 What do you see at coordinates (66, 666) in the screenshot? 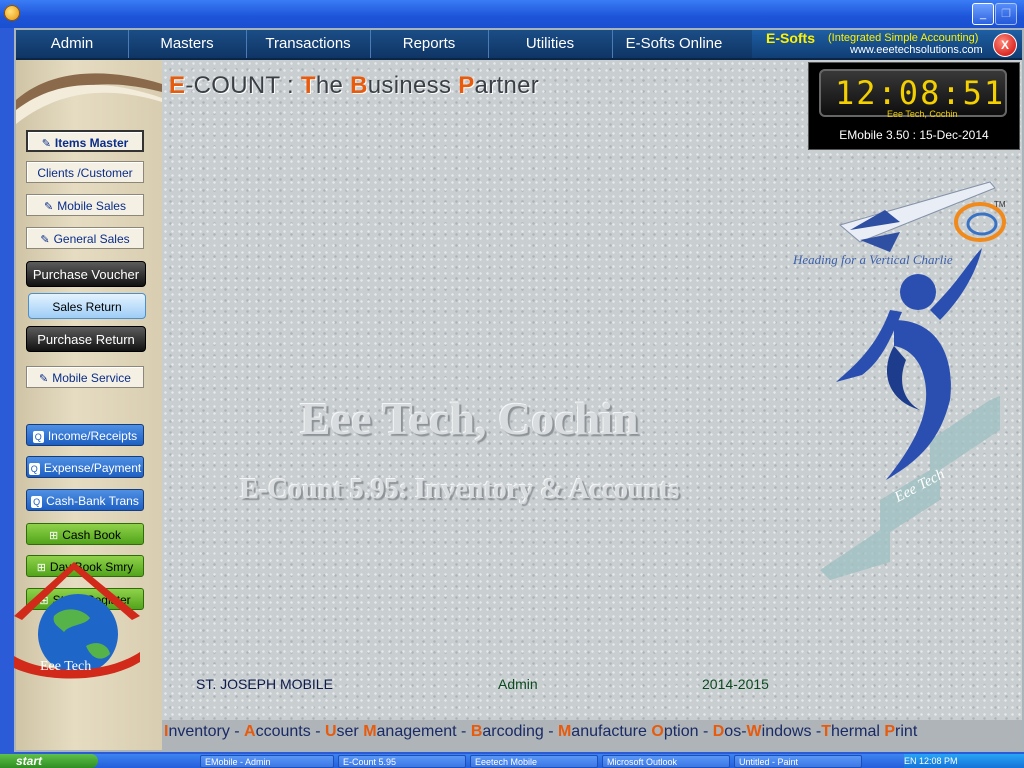
I see `sidebar-logo-label: Eee Tech` at bounding box center [66, 666].